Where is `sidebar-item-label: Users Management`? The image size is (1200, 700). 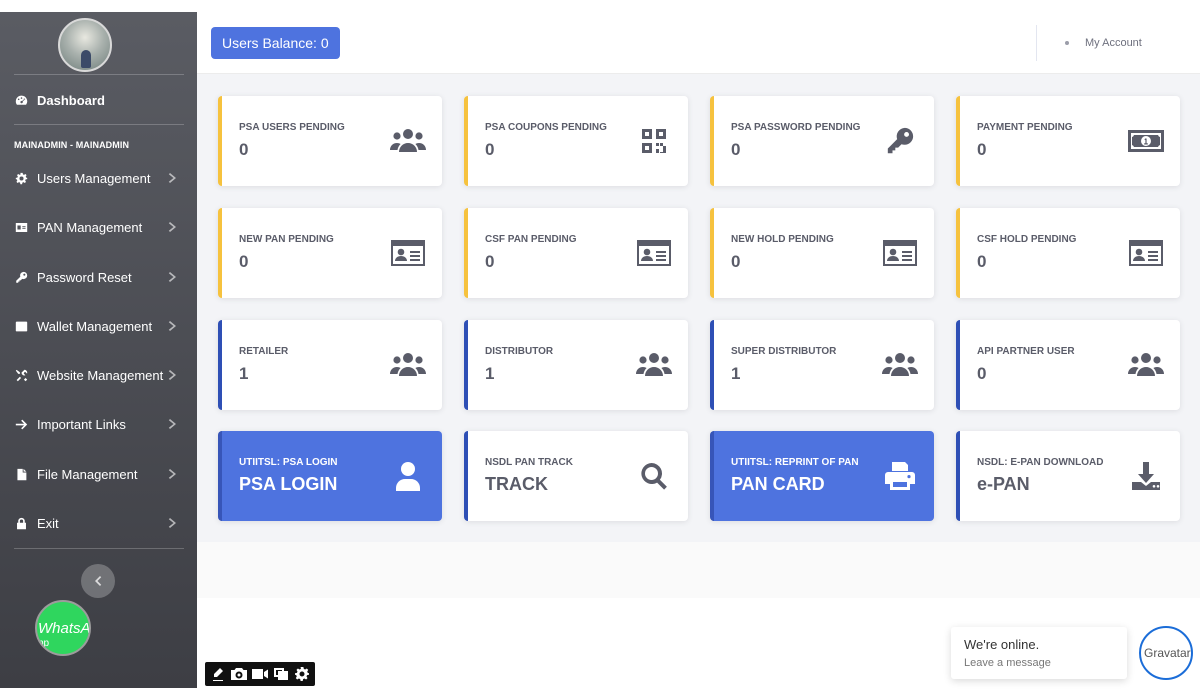 sidebar-item-label: Users Management is located at coordinates (94, 178).